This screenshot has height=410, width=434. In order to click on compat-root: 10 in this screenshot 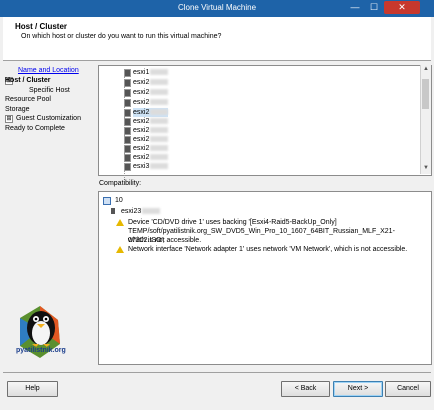, I will do `click(119, 200)`.